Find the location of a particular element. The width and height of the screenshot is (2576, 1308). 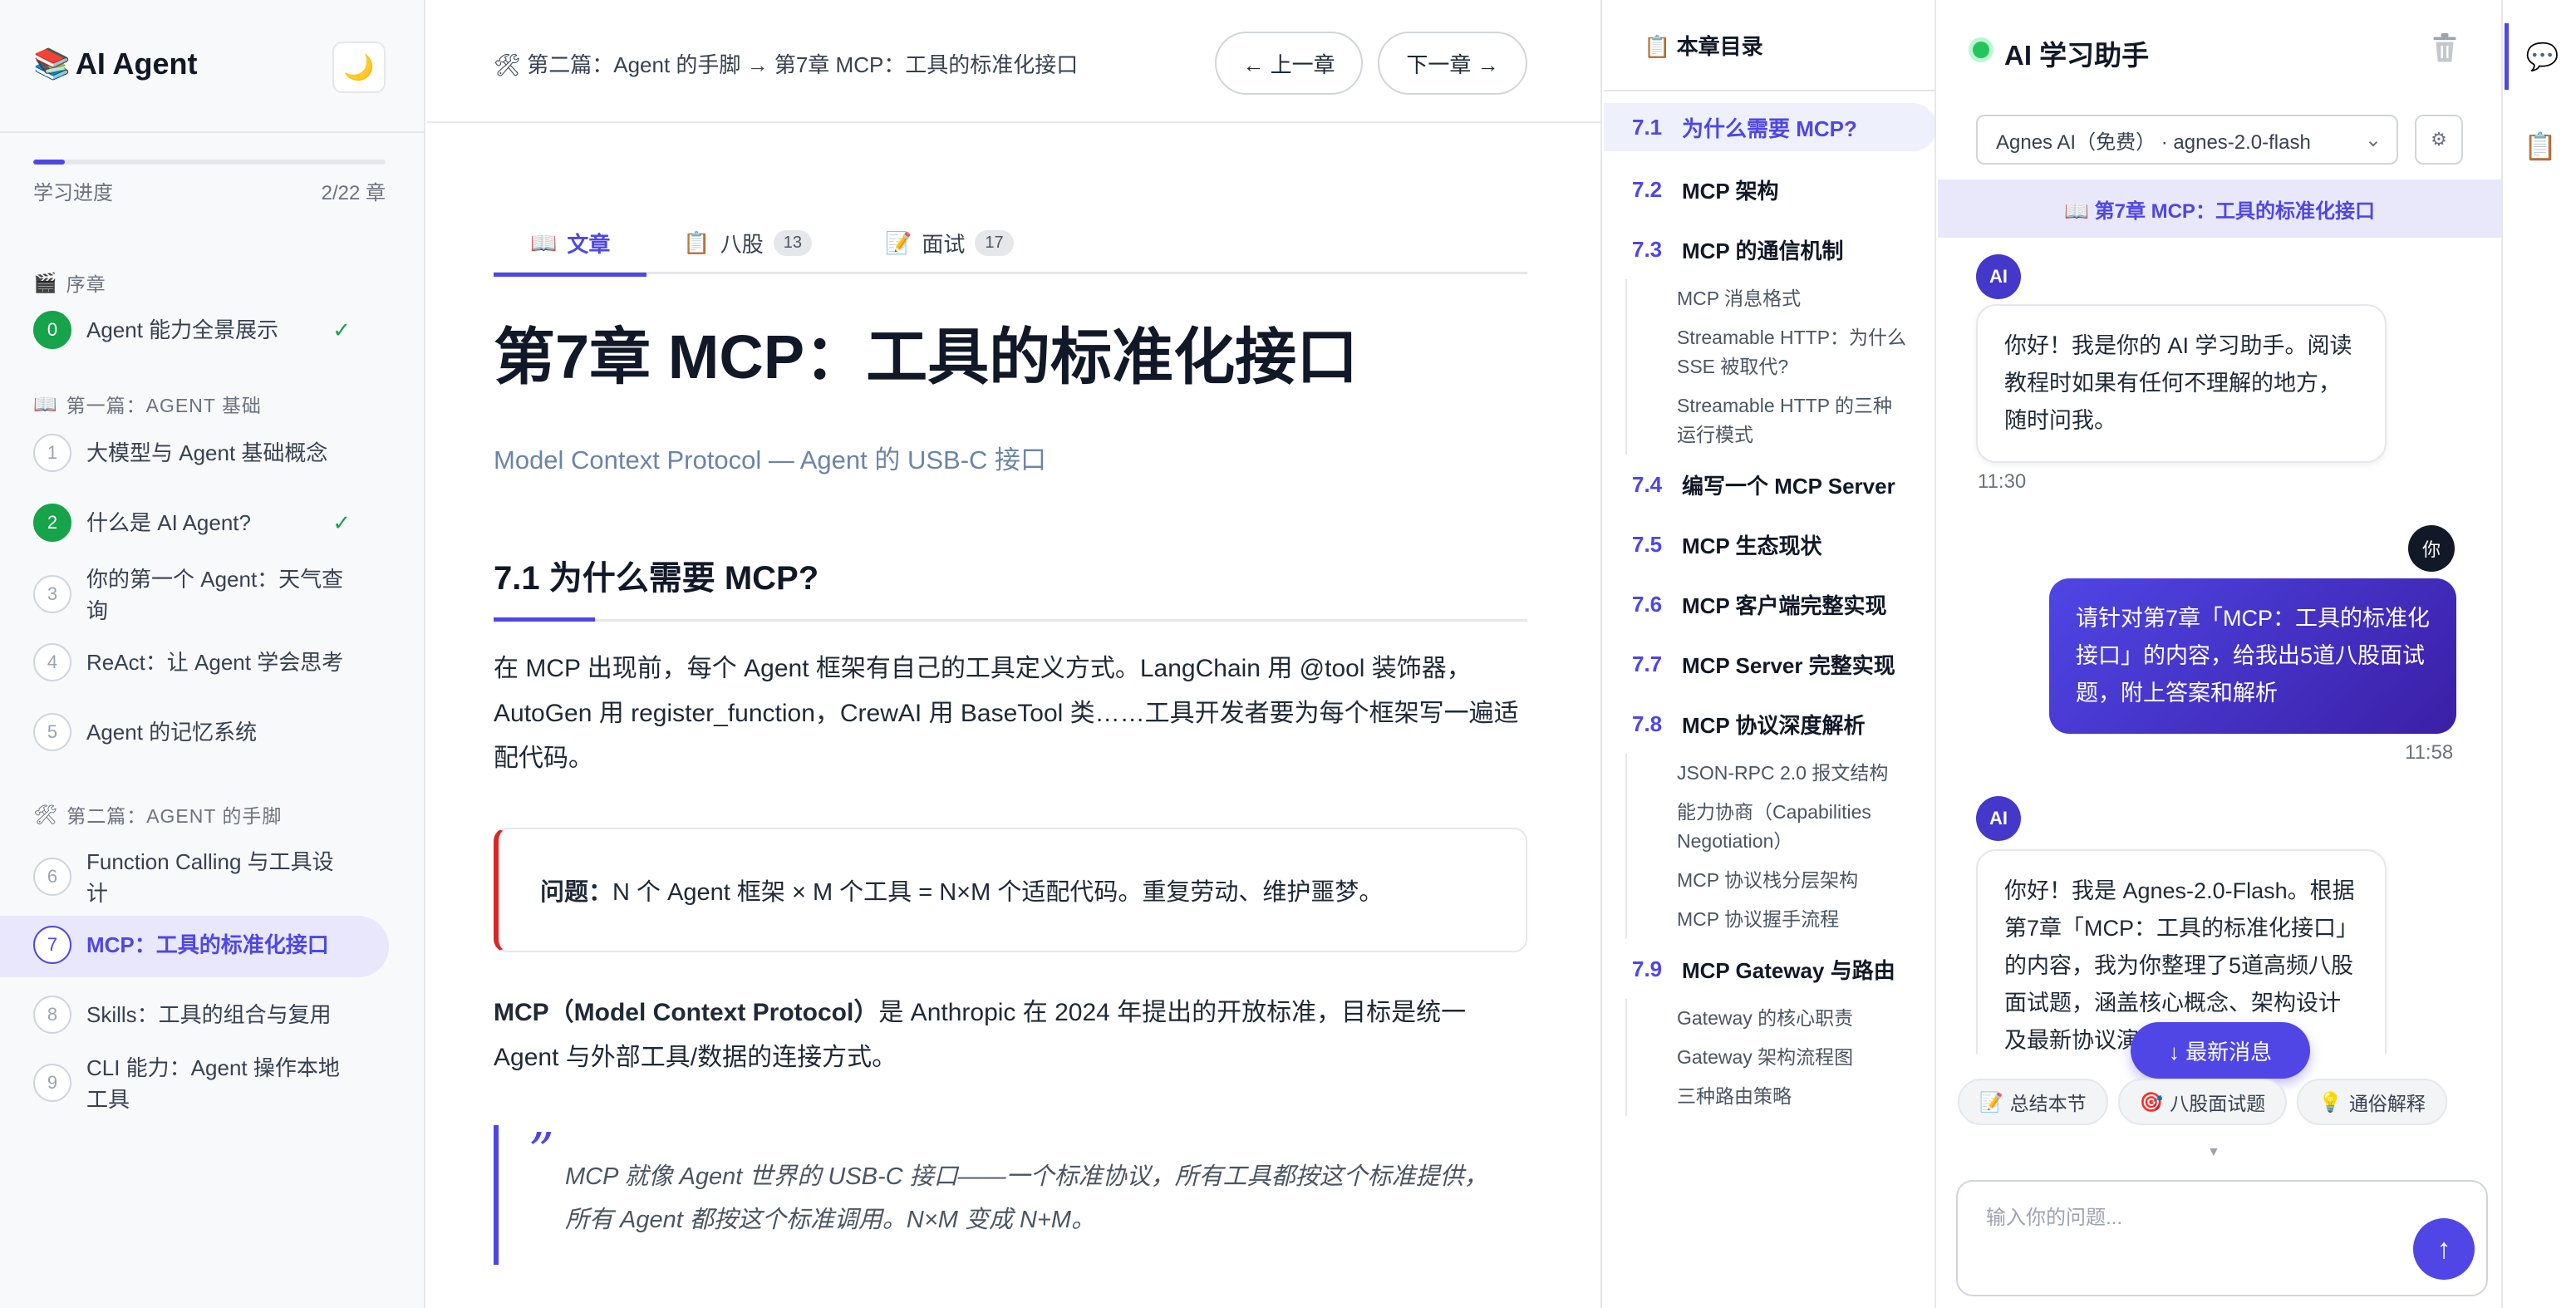

chapter-number: 5 is located at coordinates (52, 732).